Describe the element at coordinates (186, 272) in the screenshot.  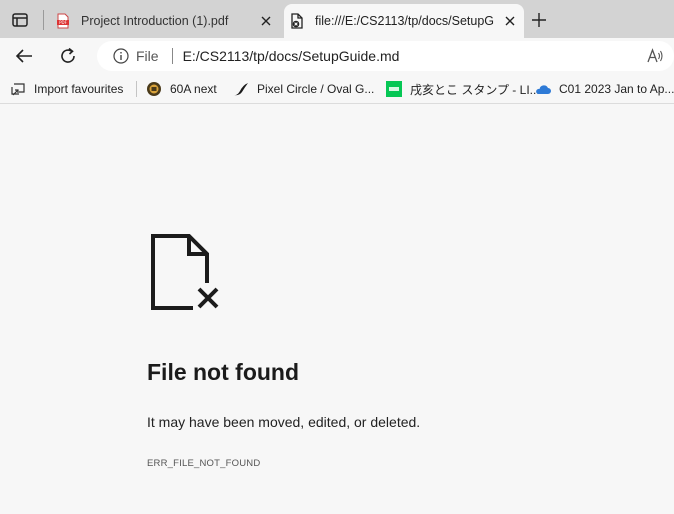
I see `missing-file-icon` at that location.